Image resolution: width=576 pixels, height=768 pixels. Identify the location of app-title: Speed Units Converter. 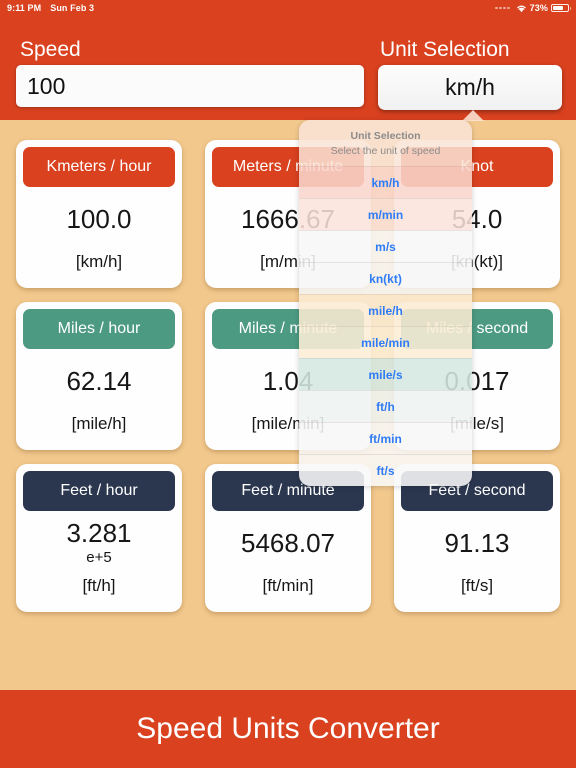
(288, 728).